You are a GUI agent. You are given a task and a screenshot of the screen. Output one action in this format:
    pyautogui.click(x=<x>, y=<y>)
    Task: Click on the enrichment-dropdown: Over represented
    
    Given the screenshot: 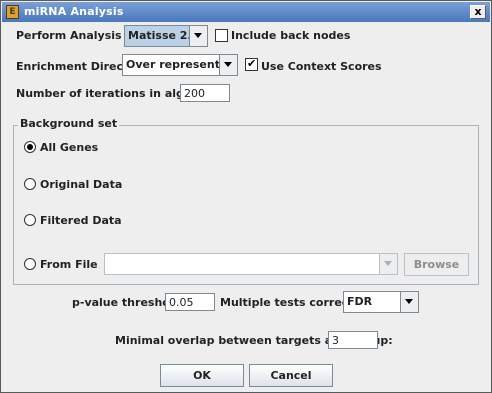 What is the action you would take?
    pyautogui.click(x=180, y=65)
    